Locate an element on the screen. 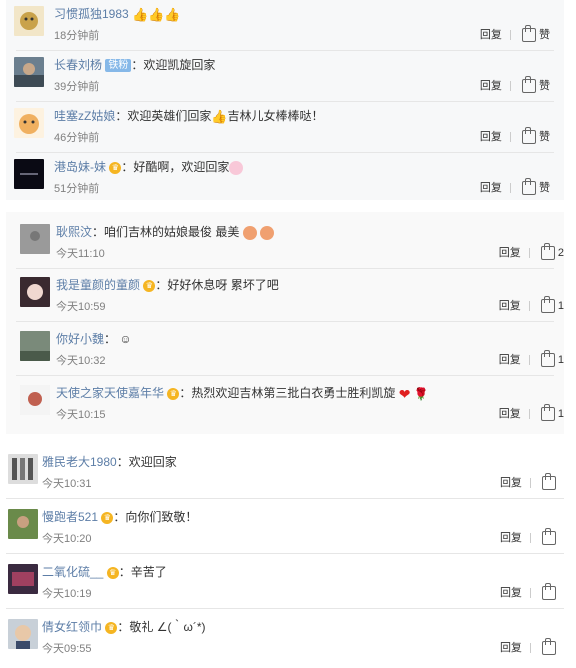 The image size is (576, 668). comment-time: 今天10:32 is located at coordinates (81, 361).